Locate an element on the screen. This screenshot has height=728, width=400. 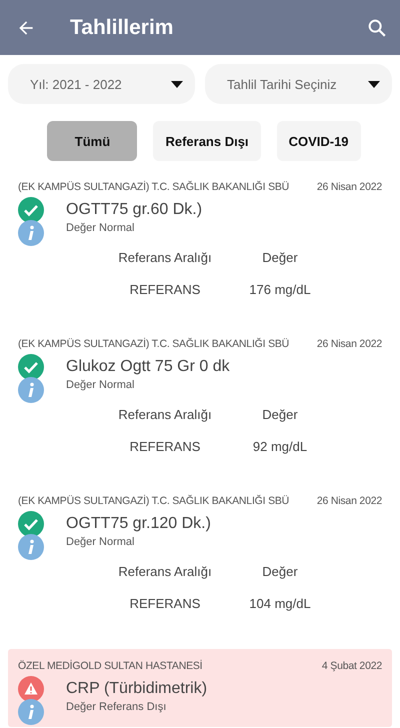
test-name: Glukoz Ogtt 75 Gr 0 dk is located at coordinates (148, 367).